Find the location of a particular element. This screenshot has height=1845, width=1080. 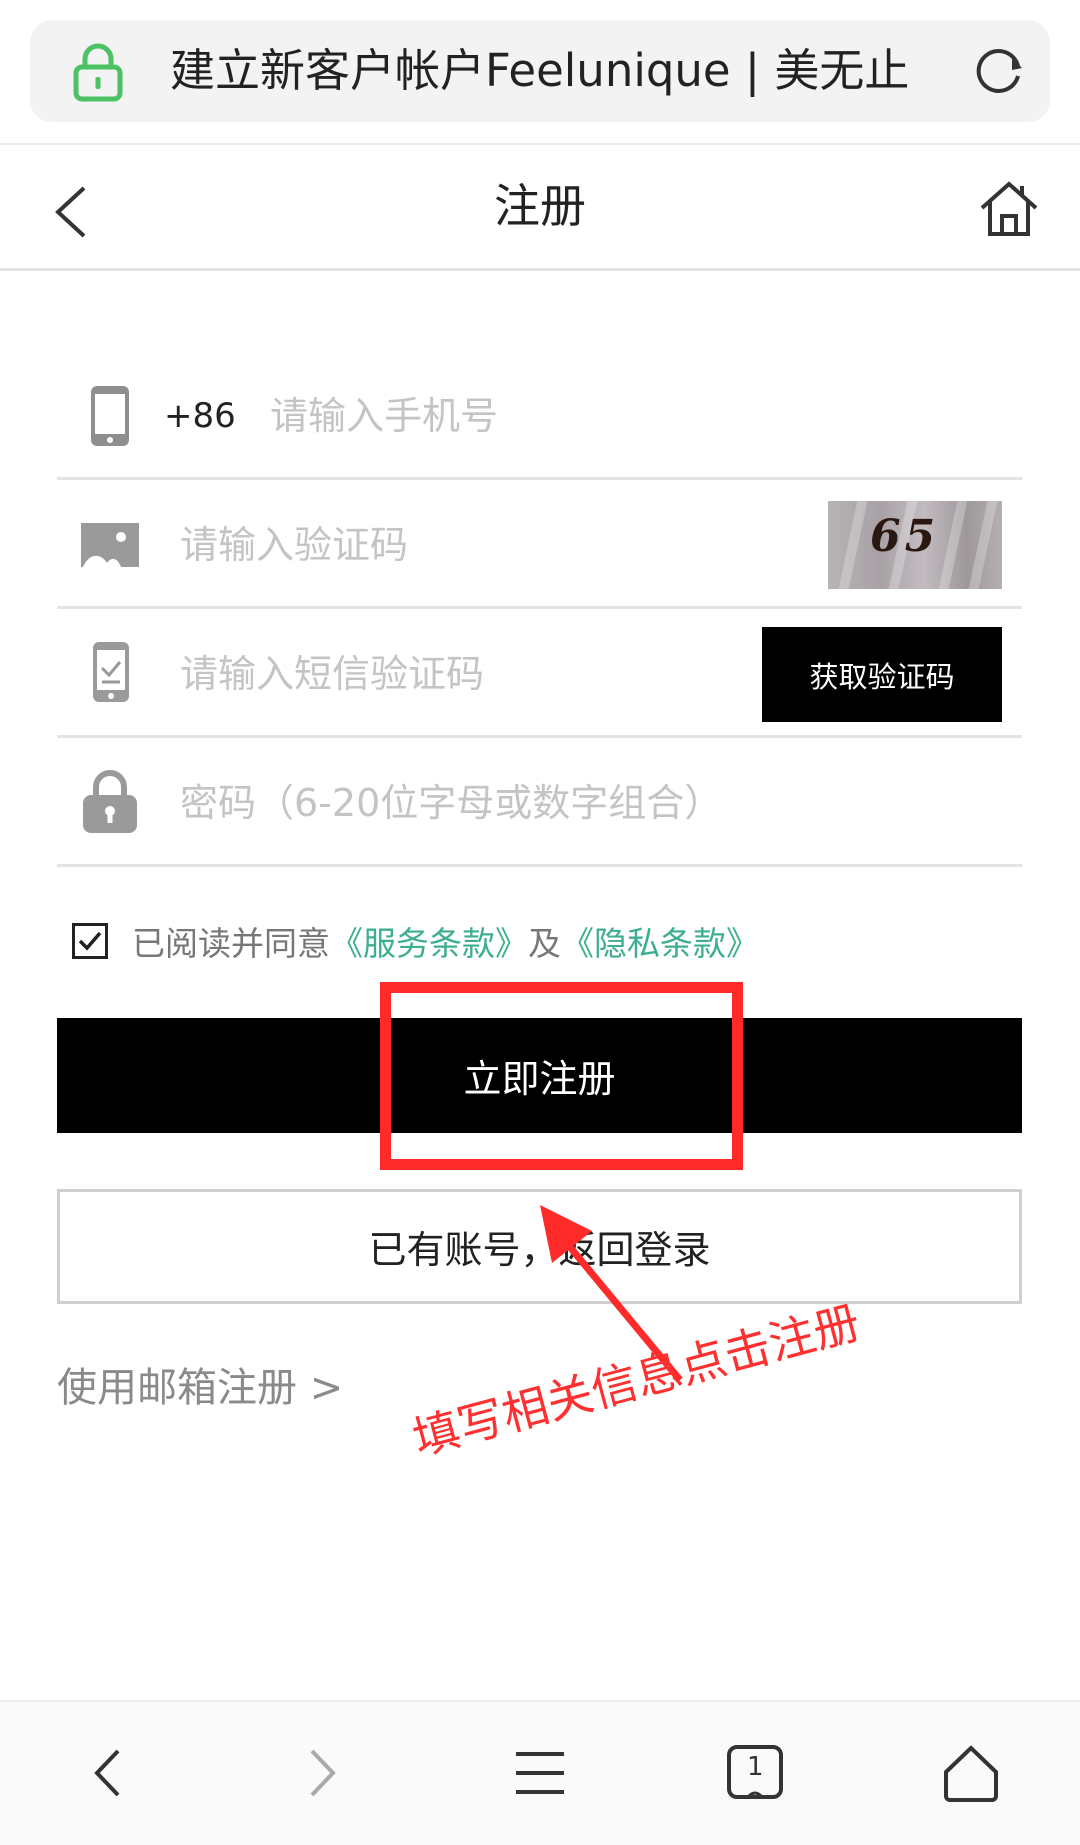

menu-icon is located at coordinates (540, 1773).